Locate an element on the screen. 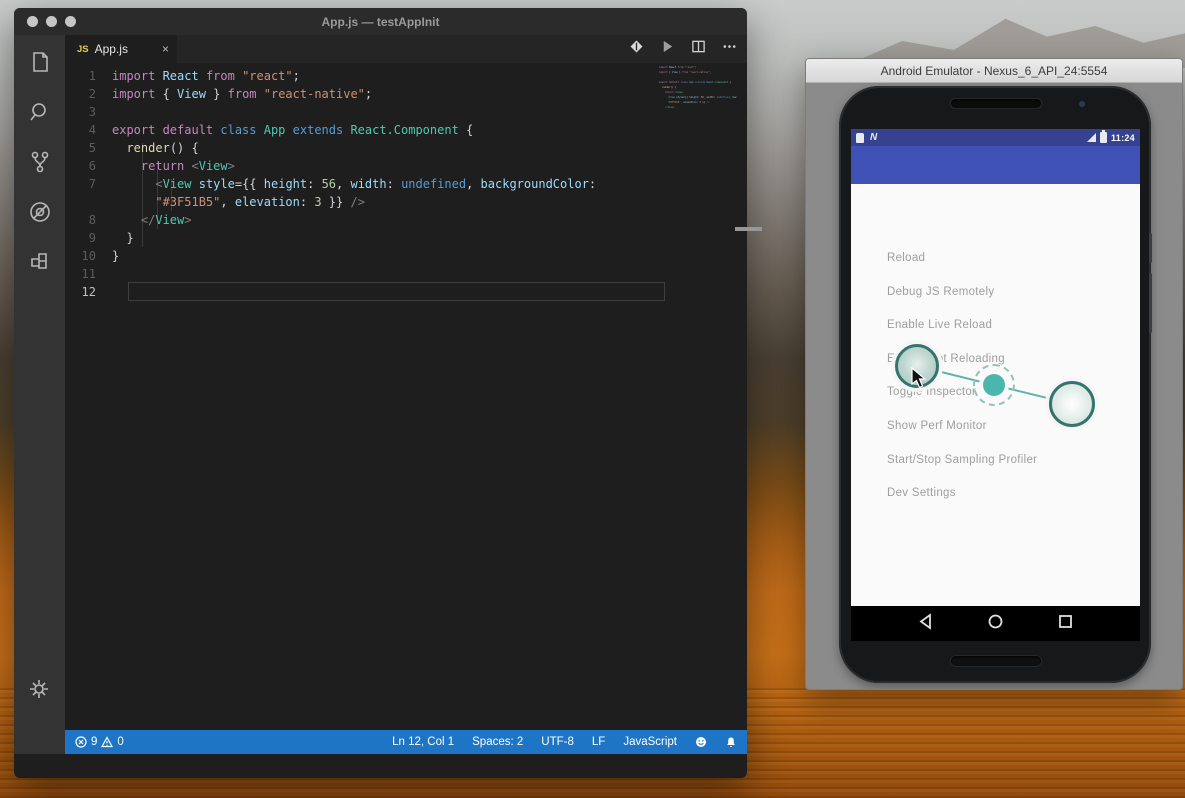  dev-menu-item: Start/Stop Sampling Profiler is located at coordinates (962, 462).